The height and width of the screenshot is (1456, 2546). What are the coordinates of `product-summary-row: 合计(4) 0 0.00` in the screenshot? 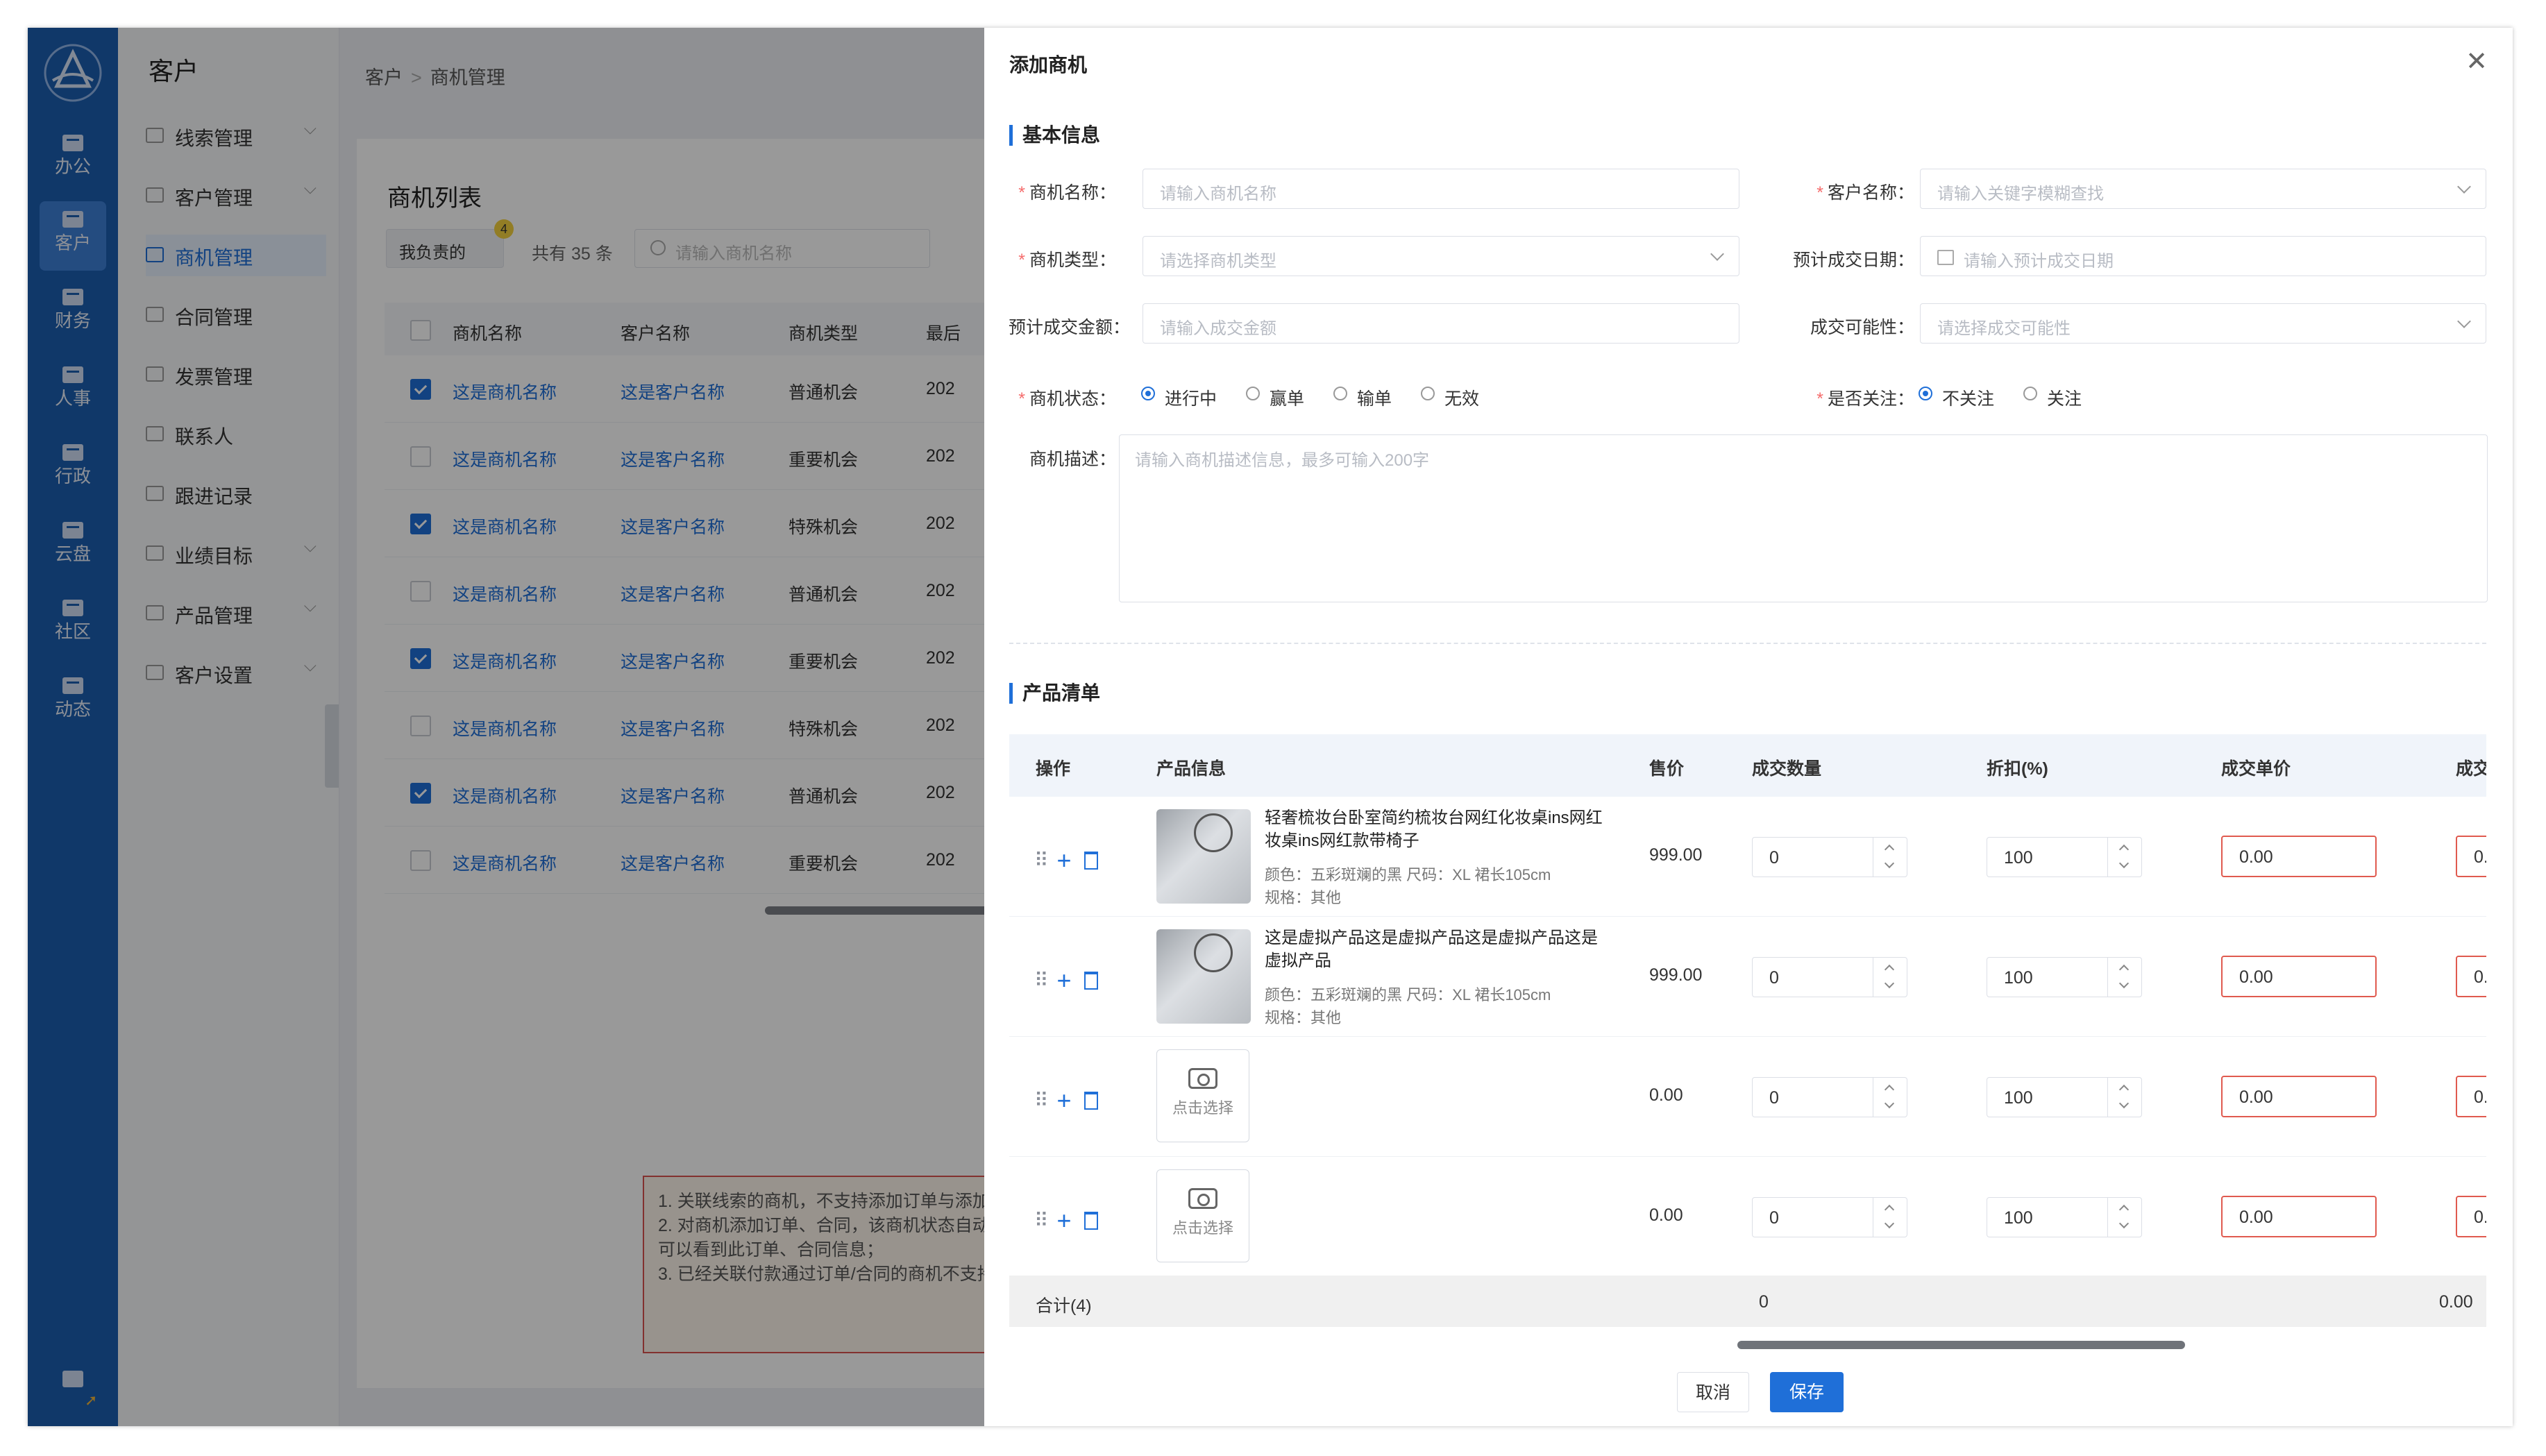 It's located at (1748, 1301).